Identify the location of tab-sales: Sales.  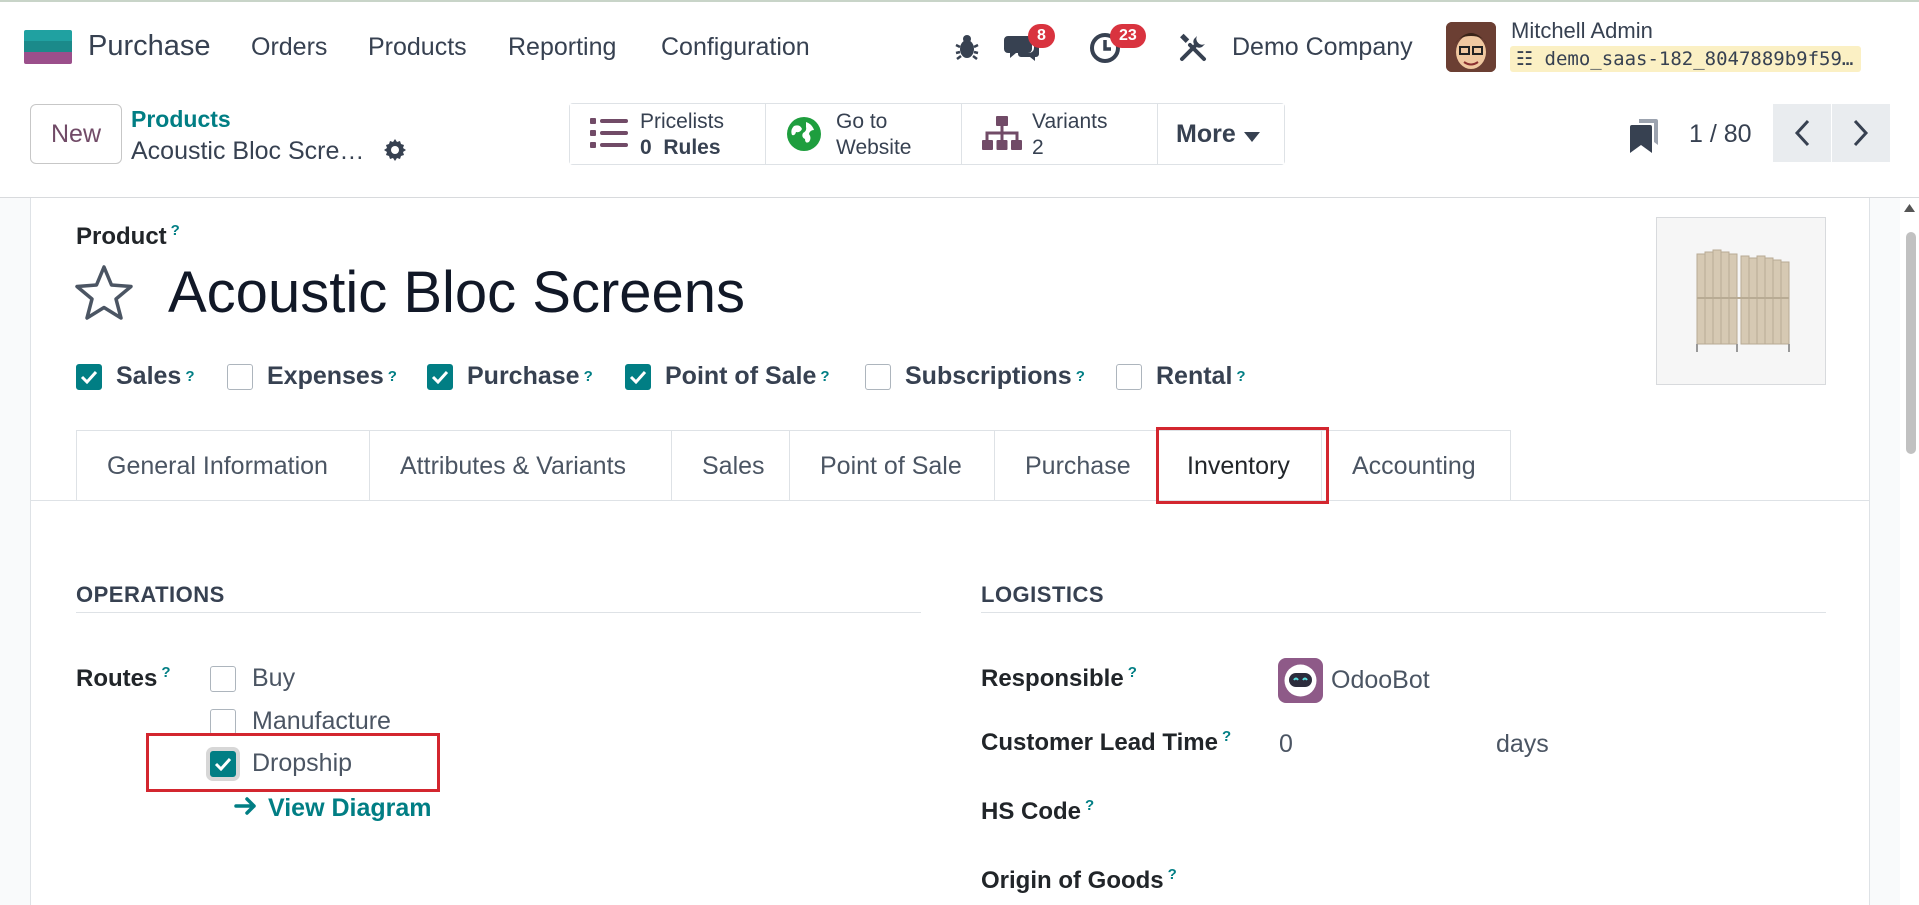
(730, 465).